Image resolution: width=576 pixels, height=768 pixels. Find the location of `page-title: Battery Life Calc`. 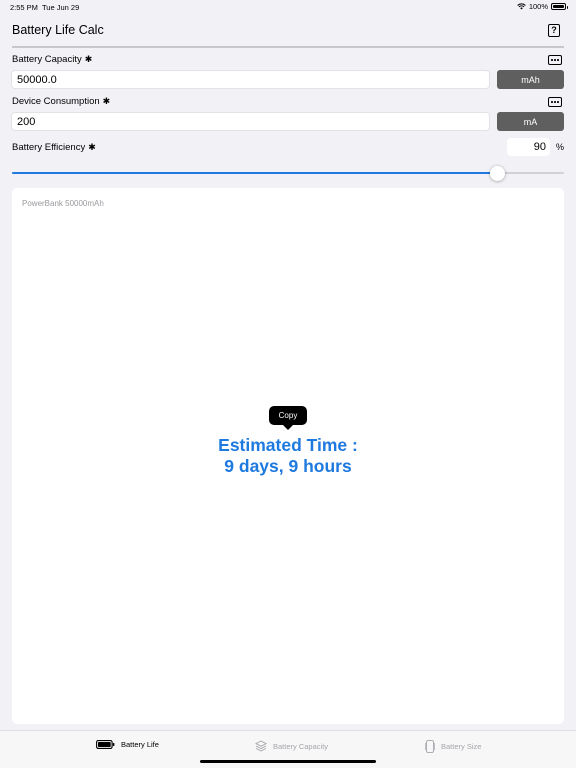

page-title: Battery Life Calc is located at coordinates (58, 30).